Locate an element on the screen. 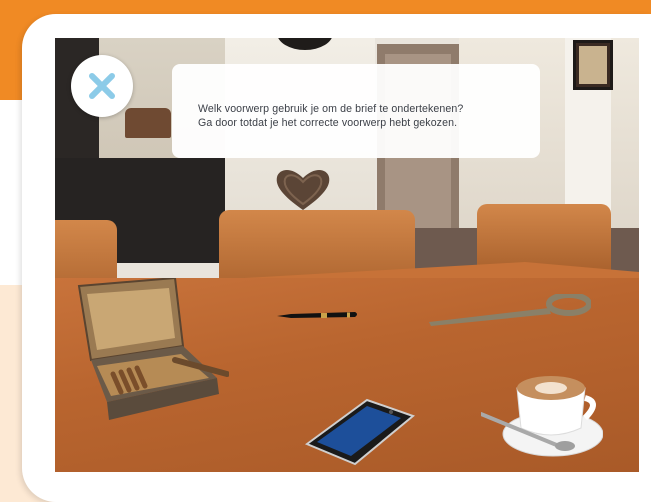 Image resolution: width=651 pixels, height=502 pixels. wall-picture-art is located at coordinates (593, 65).